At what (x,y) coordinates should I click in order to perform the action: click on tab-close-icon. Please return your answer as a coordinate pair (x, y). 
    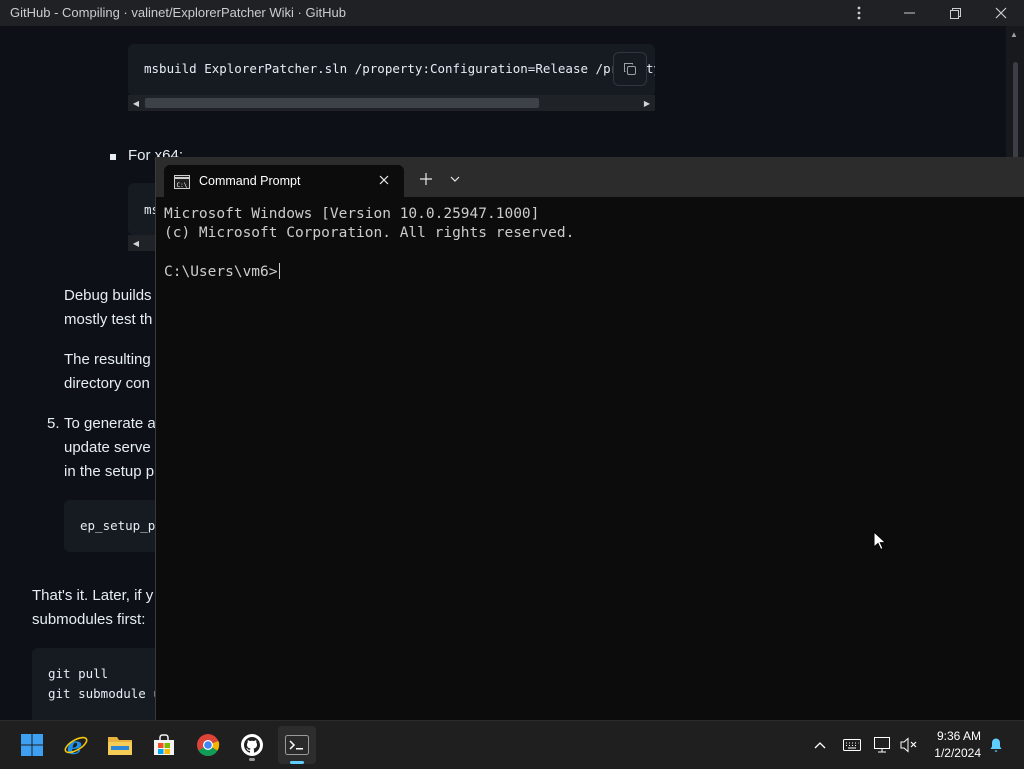
    Looking at the image, I should click on (384, 180).